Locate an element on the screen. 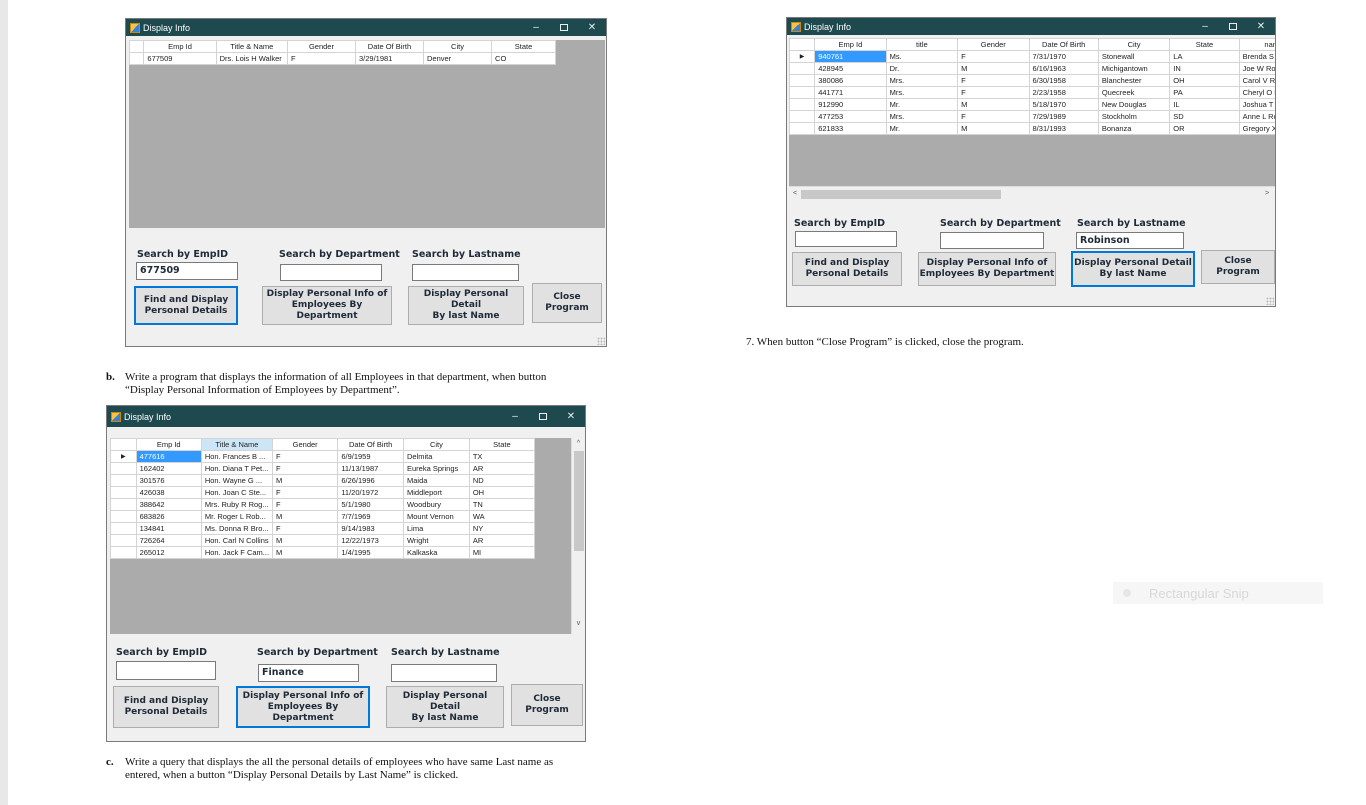 The image size is (1366, 805). col-header: City is located at coordinates (1134, 44).